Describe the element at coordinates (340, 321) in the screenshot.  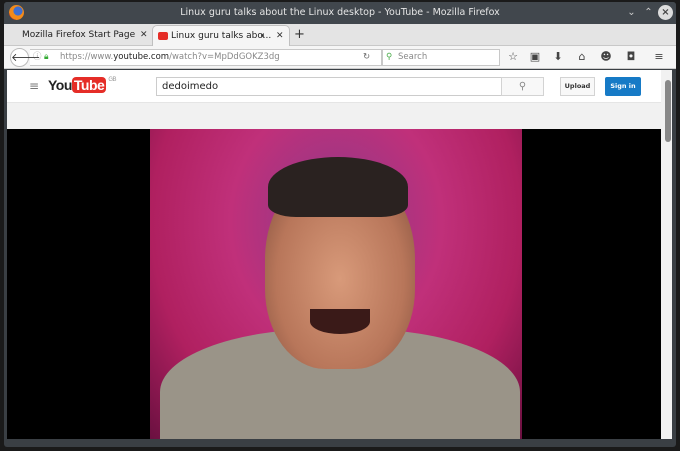
I see `video-person-mouth` at that location.